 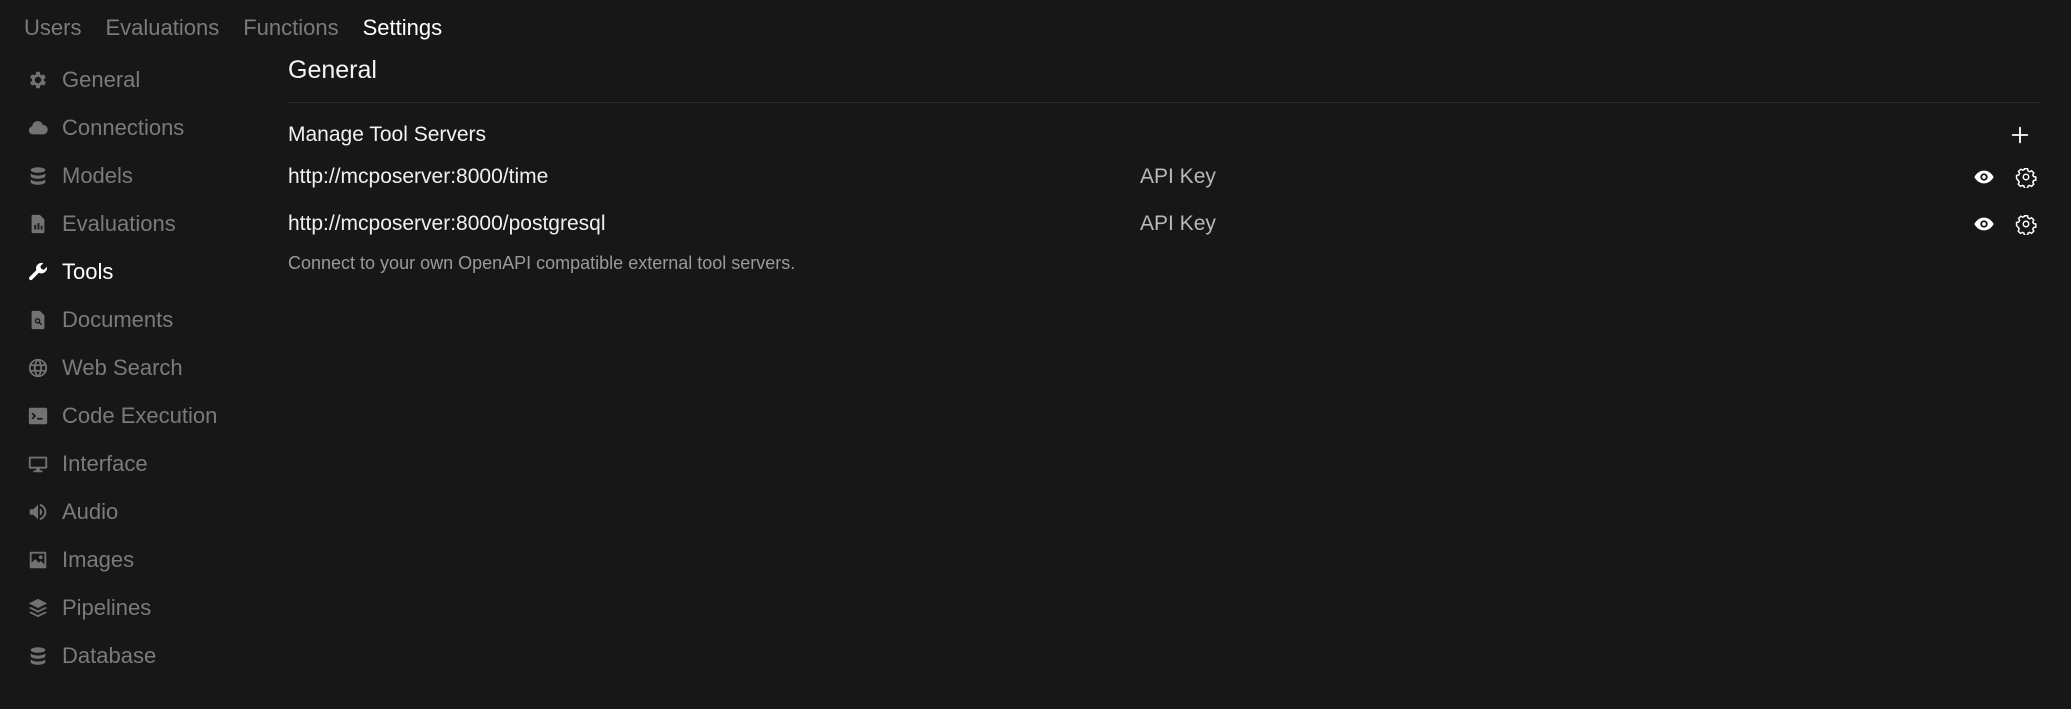 I want to click on sidebar-item-label: Tools, so click(x=88, y=271).